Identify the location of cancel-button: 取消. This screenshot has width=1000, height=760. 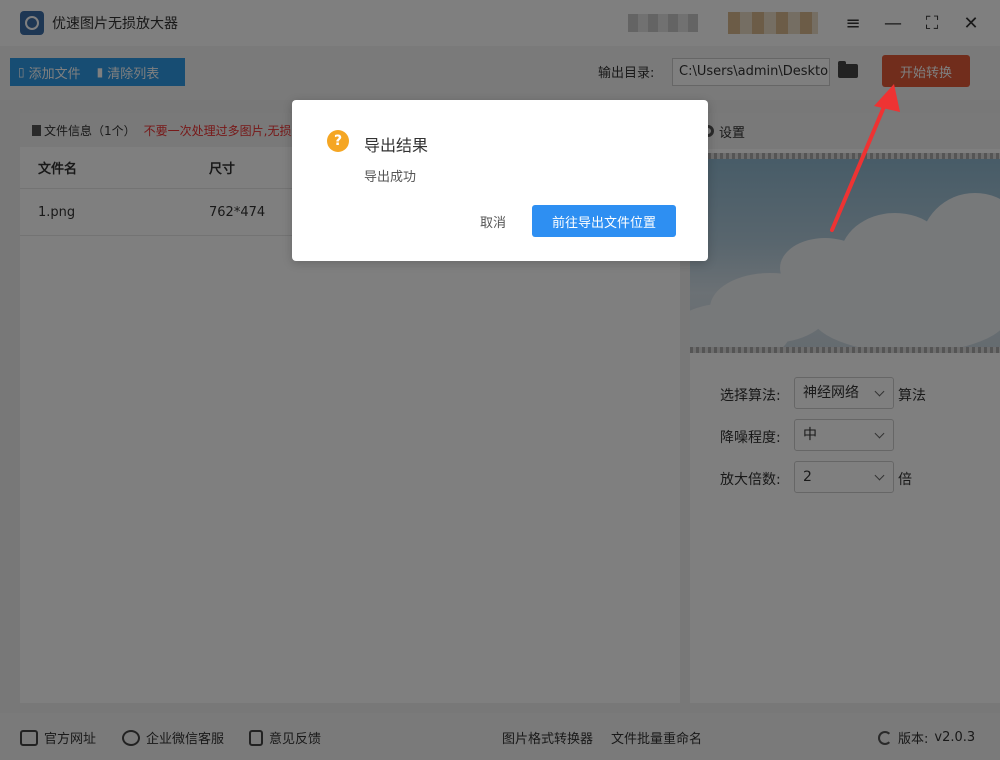
(493, 221).